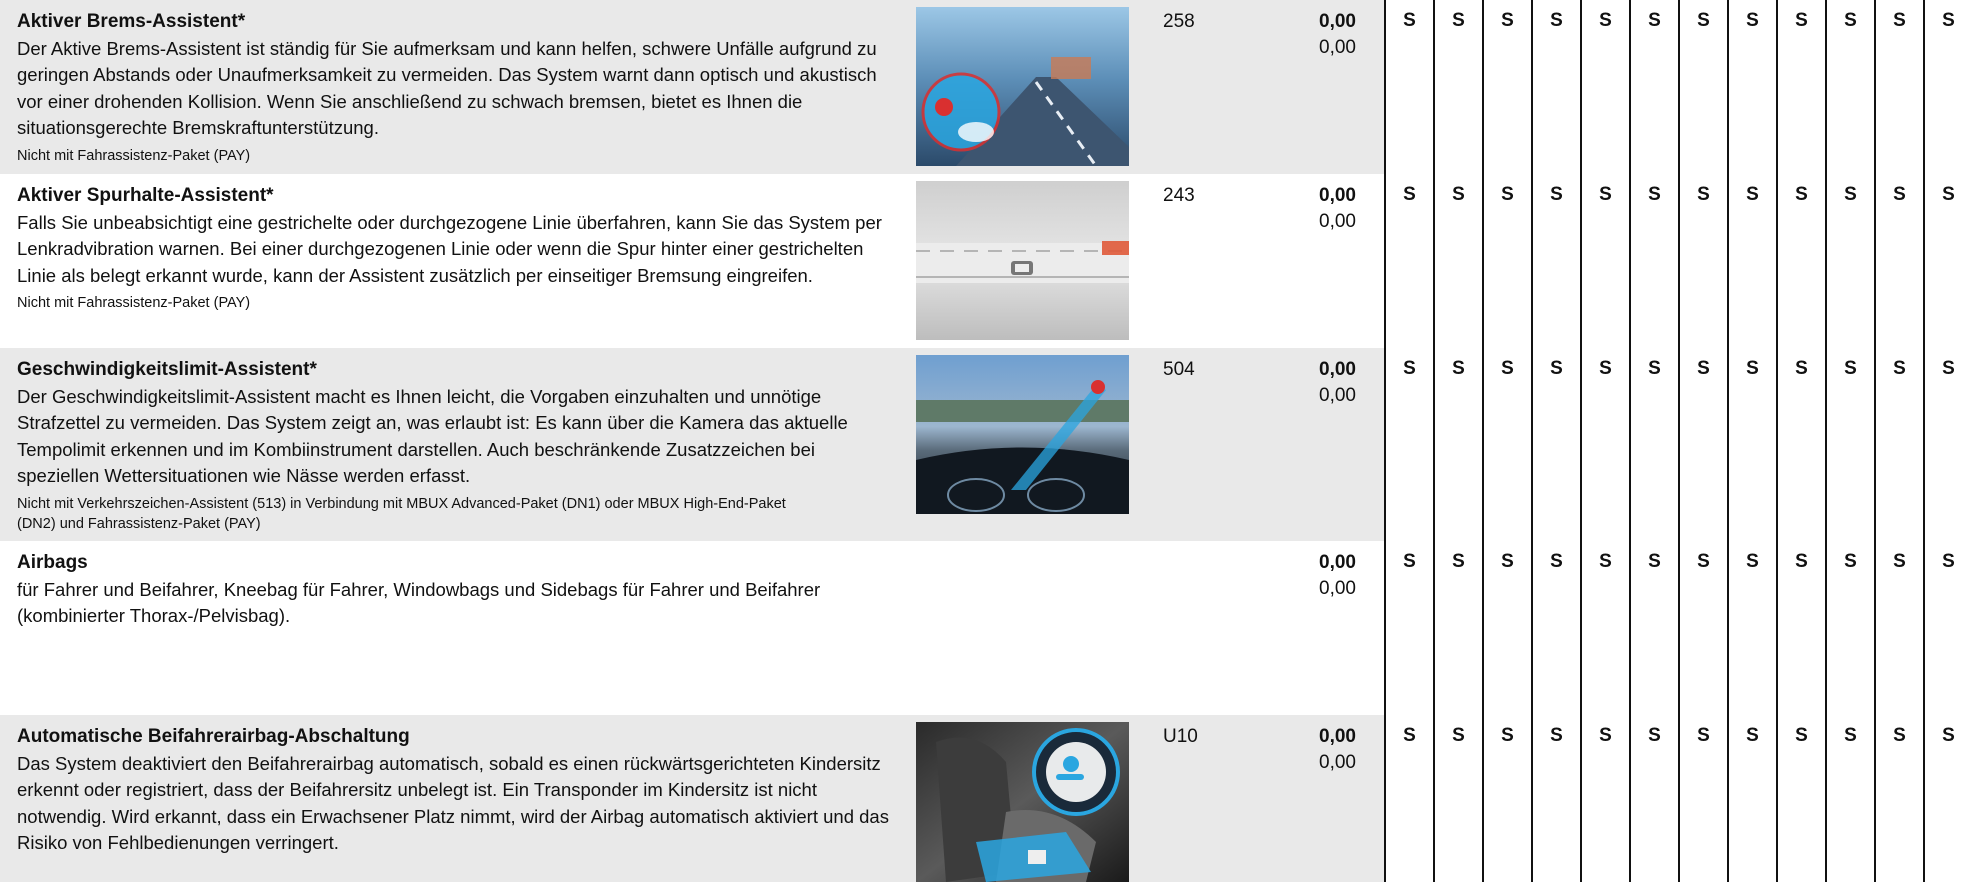 The width and height of the screenshot is (1965, 882). What do you see at coordinates (145, 195) in the screenshot?
I see `option-title: Aktiver Spurhalte-Assistent*` at bounding box center [145, 195].